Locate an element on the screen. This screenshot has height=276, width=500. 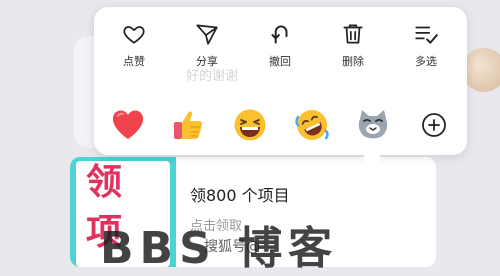
multi-select-icon is located at coordinates (426, 35).